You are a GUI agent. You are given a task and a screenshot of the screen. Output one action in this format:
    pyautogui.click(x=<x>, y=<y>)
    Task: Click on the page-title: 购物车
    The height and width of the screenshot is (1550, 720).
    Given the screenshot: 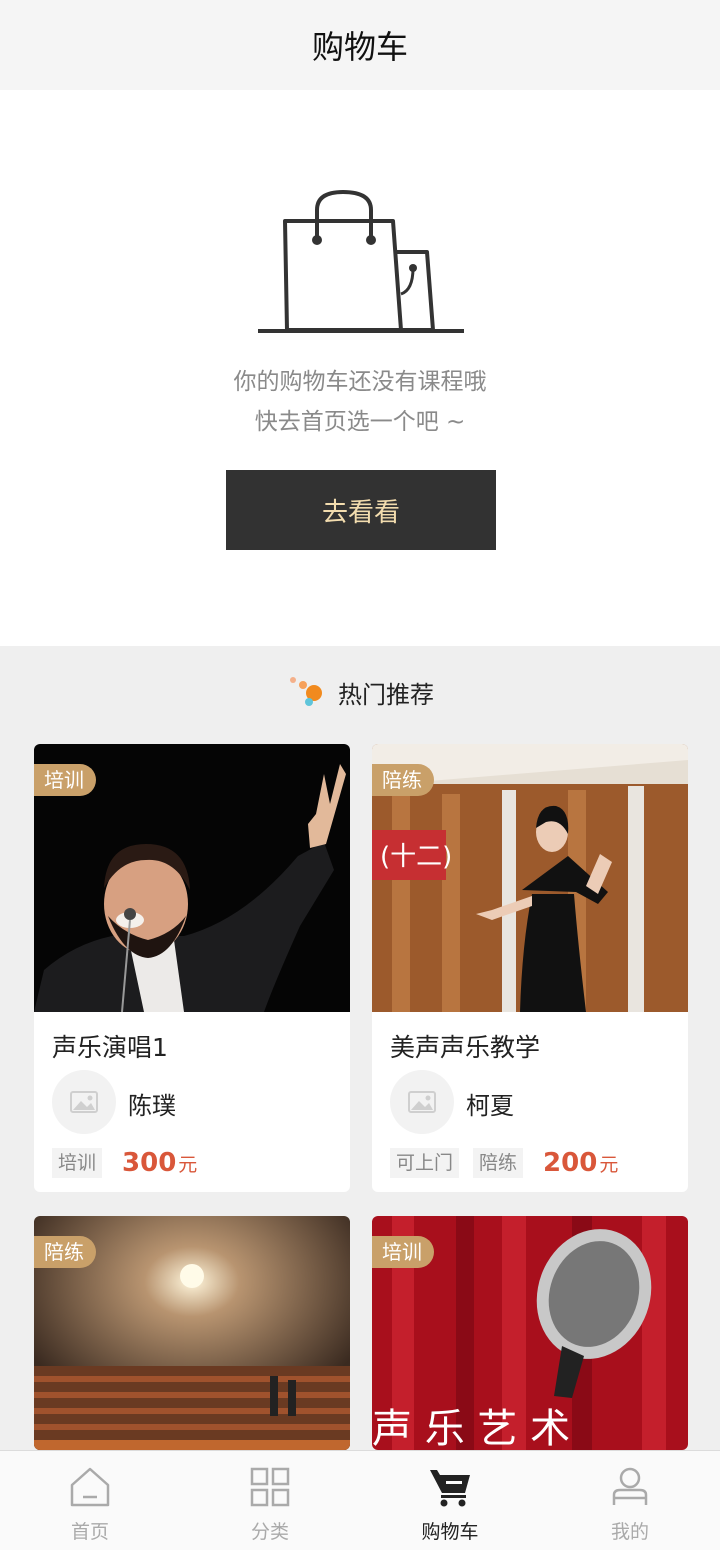 What is the action you would take?
    pyautogui.click(x=359, y=47)
    